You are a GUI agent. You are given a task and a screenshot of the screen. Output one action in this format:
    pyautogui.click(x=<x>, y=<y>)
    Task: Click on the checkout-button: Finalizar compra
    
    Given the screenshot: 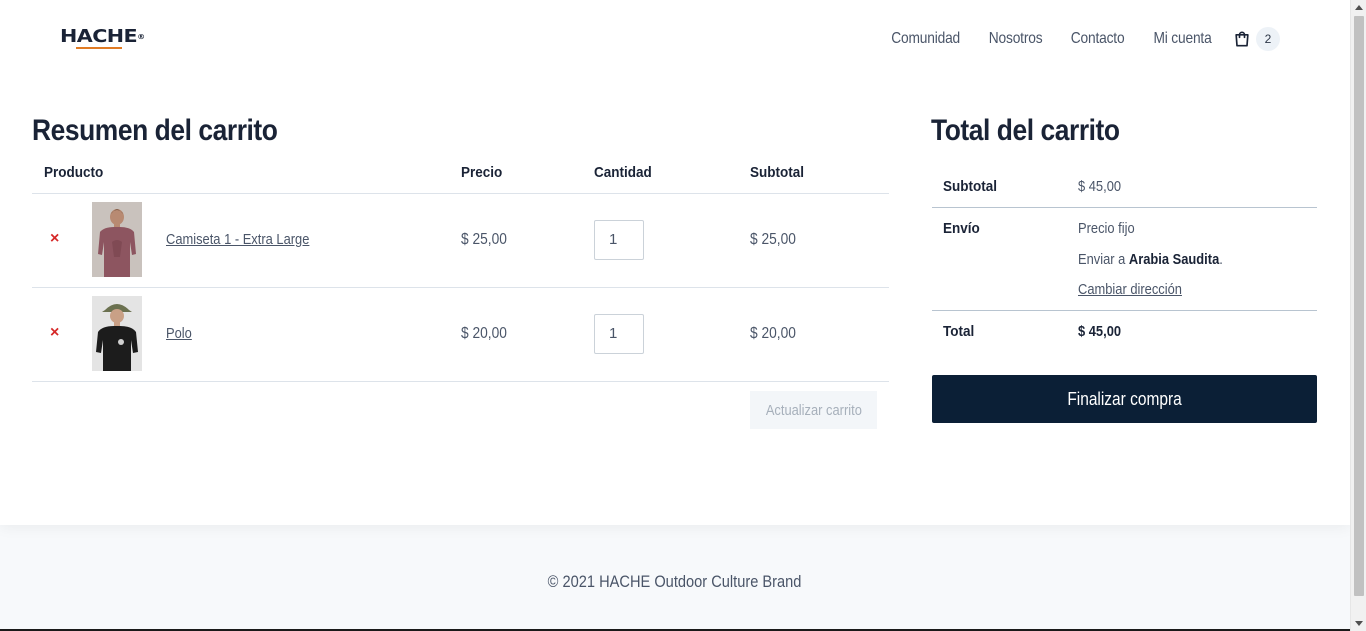 What is the action you would take?
    pyautogui.click(x=1124, y=399)
    